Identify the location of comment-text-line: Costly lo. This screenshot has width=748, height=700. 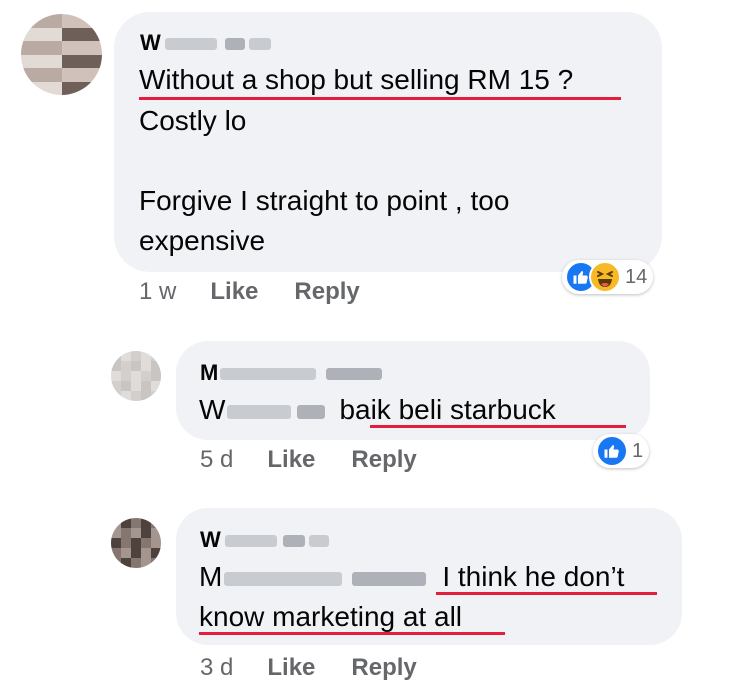
(193, 120).